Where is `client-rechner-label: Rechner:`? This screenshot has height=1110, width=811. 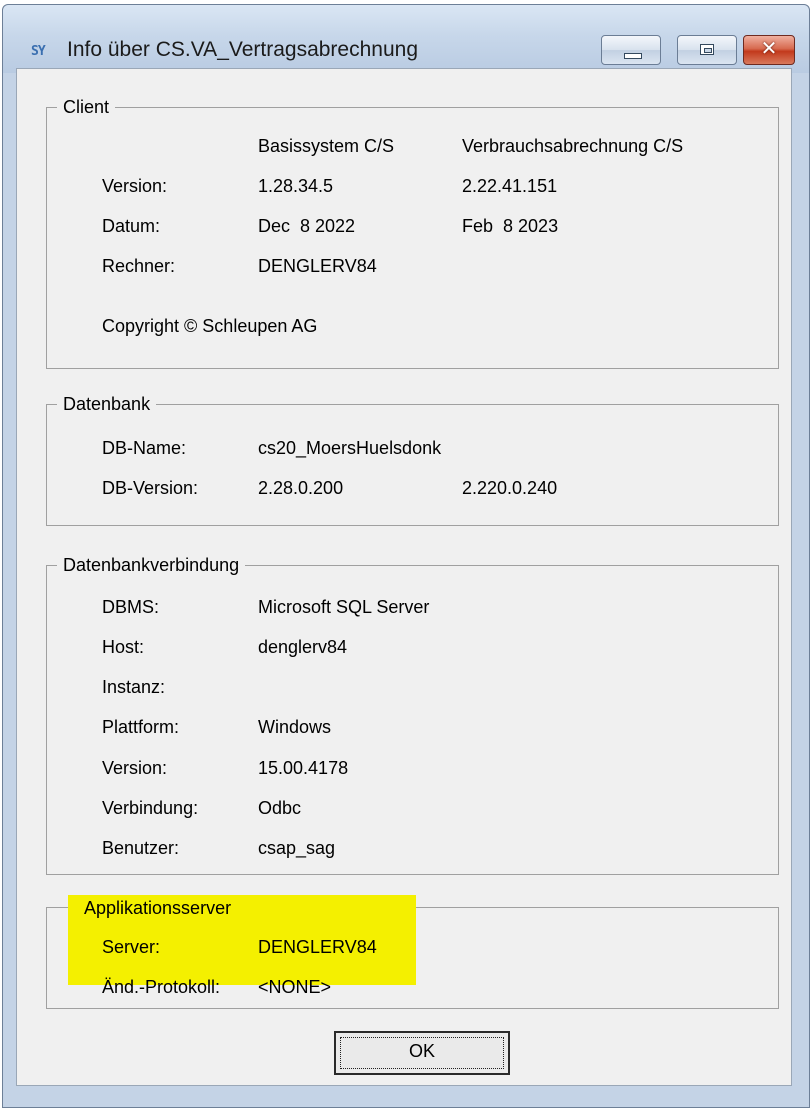
client-rechner-label: Rechner: is located at coordinates (139, 266).